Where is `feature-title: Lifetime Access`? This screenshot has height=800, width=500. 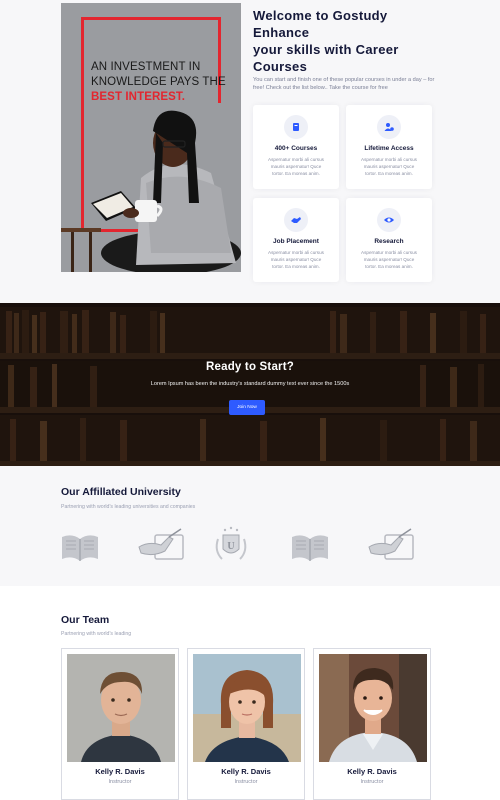
feature-title: Lifetime Access is located at coordinates (389, 148).